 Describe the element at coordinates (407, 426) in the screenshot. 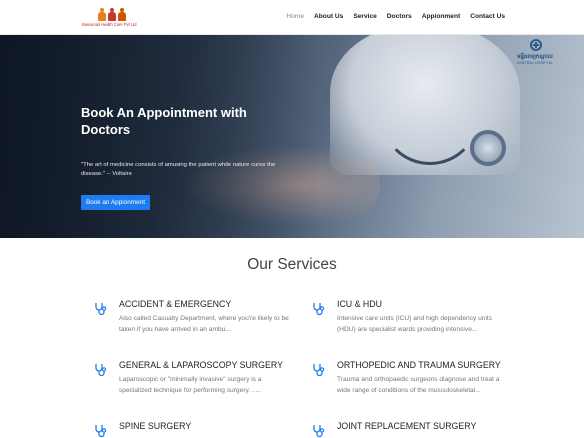

I see `service-title: JOINT REPLACEMENT SURGERY` at that location.